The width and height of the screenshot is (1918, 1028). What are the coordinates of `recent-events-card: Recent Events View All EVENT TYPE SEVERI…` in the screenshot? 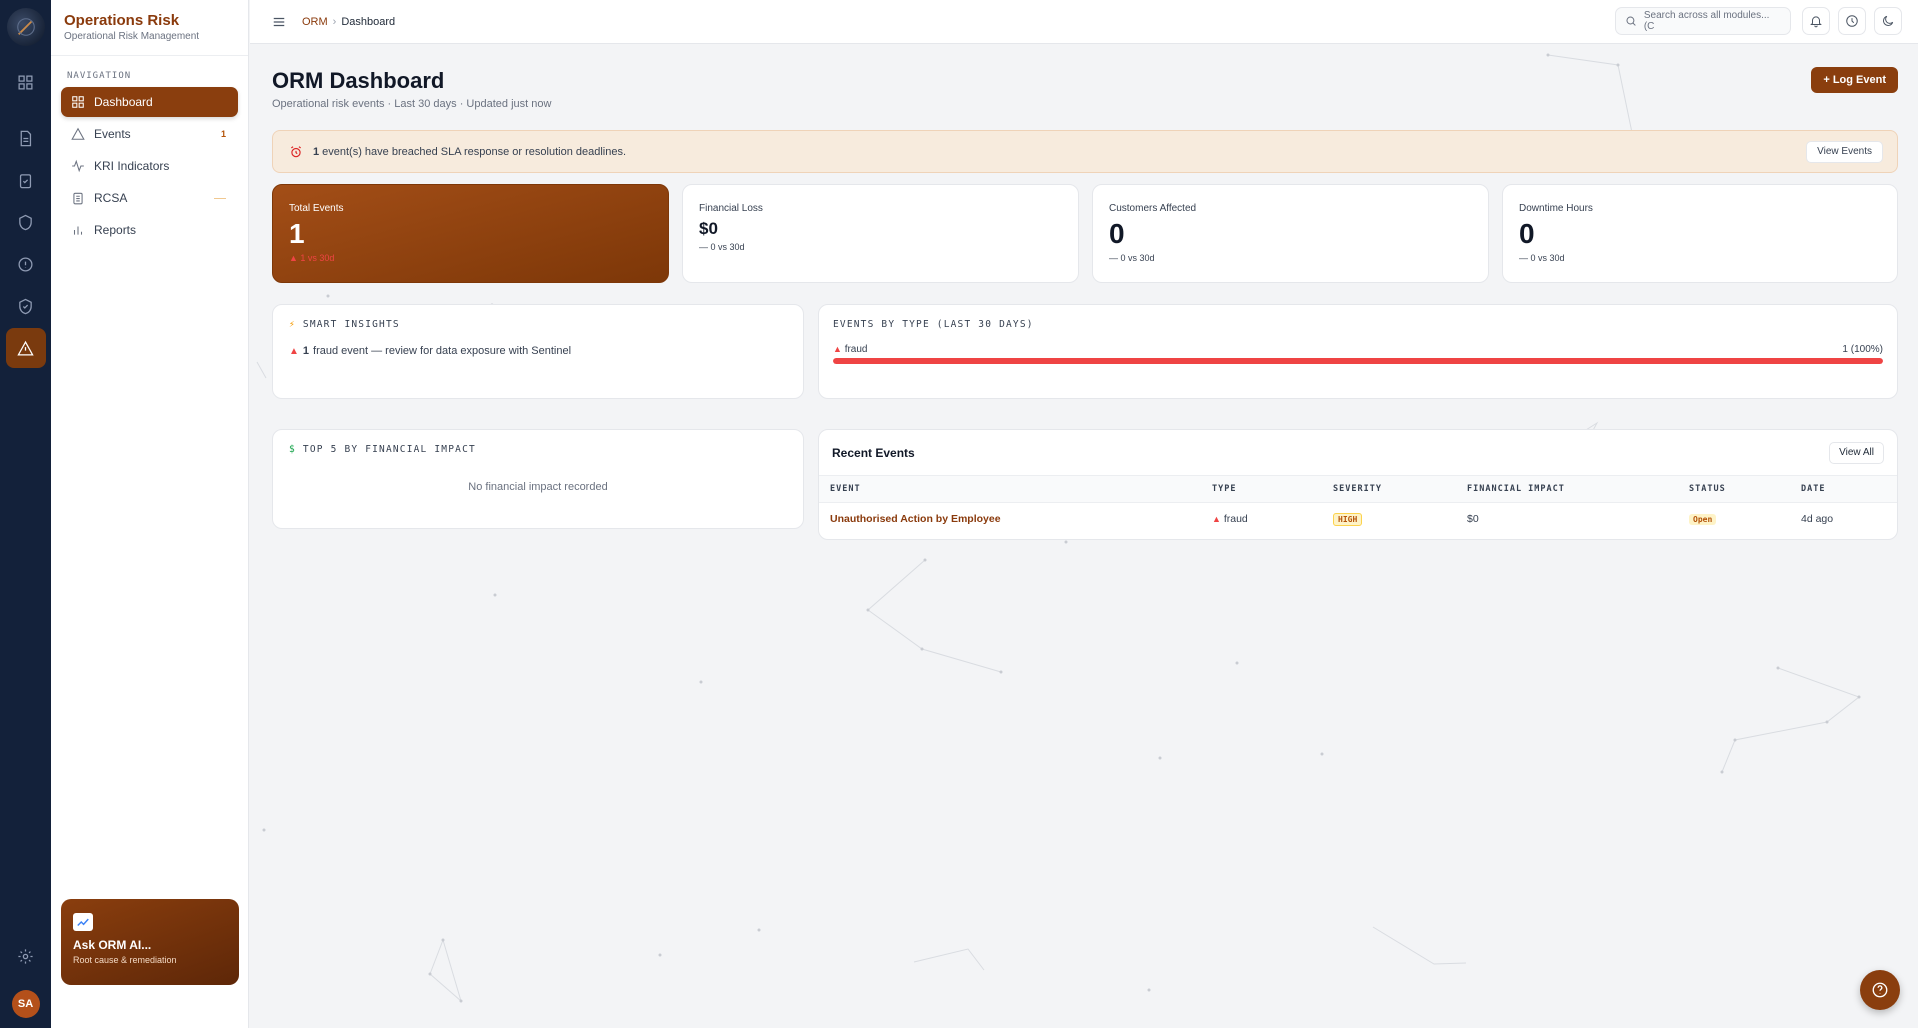 It's located at (1358, 484).